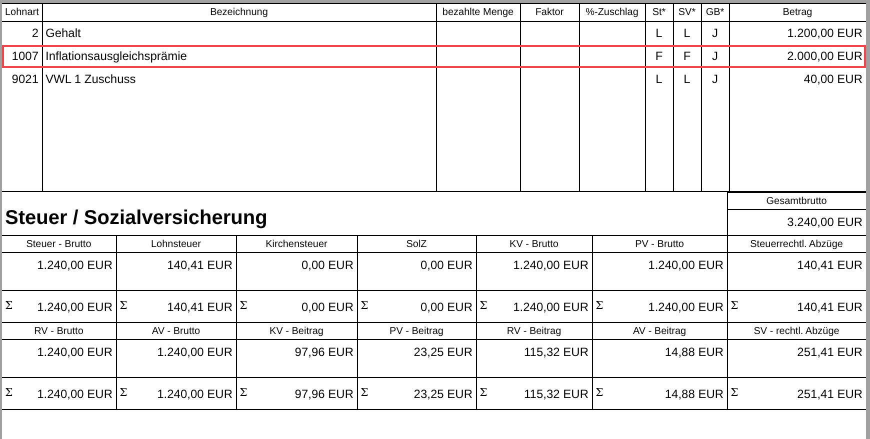  I want to click on column-header: bezahlte Menge, so click(478, 13).